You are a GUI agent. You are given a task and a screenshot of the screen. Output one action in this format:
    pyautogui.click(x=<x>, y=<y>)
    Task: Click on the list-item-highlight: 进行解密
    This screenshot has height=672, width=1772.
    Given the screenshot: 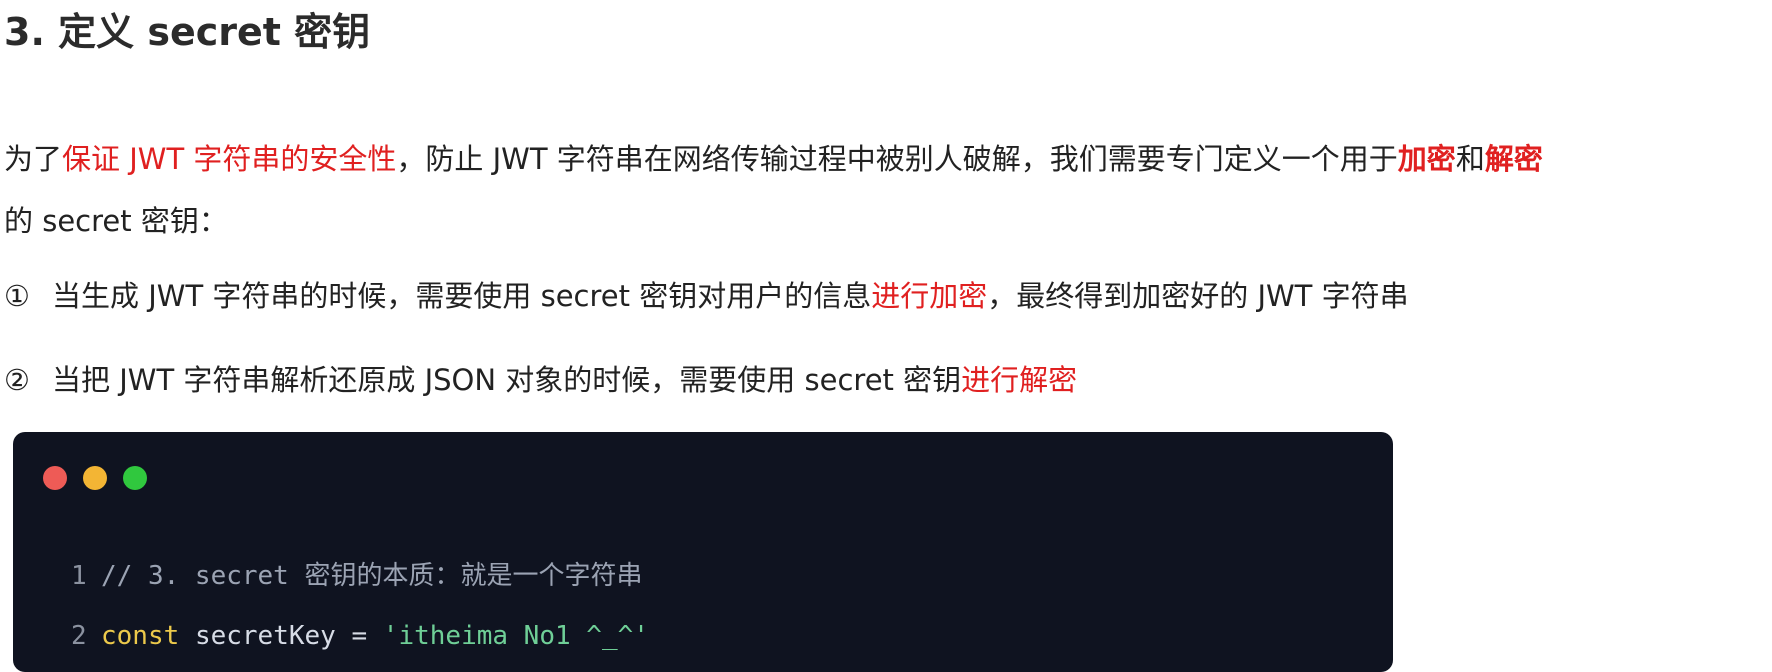 What is the action you would take?
    pyautogui.click(x=1019, y=380)
    